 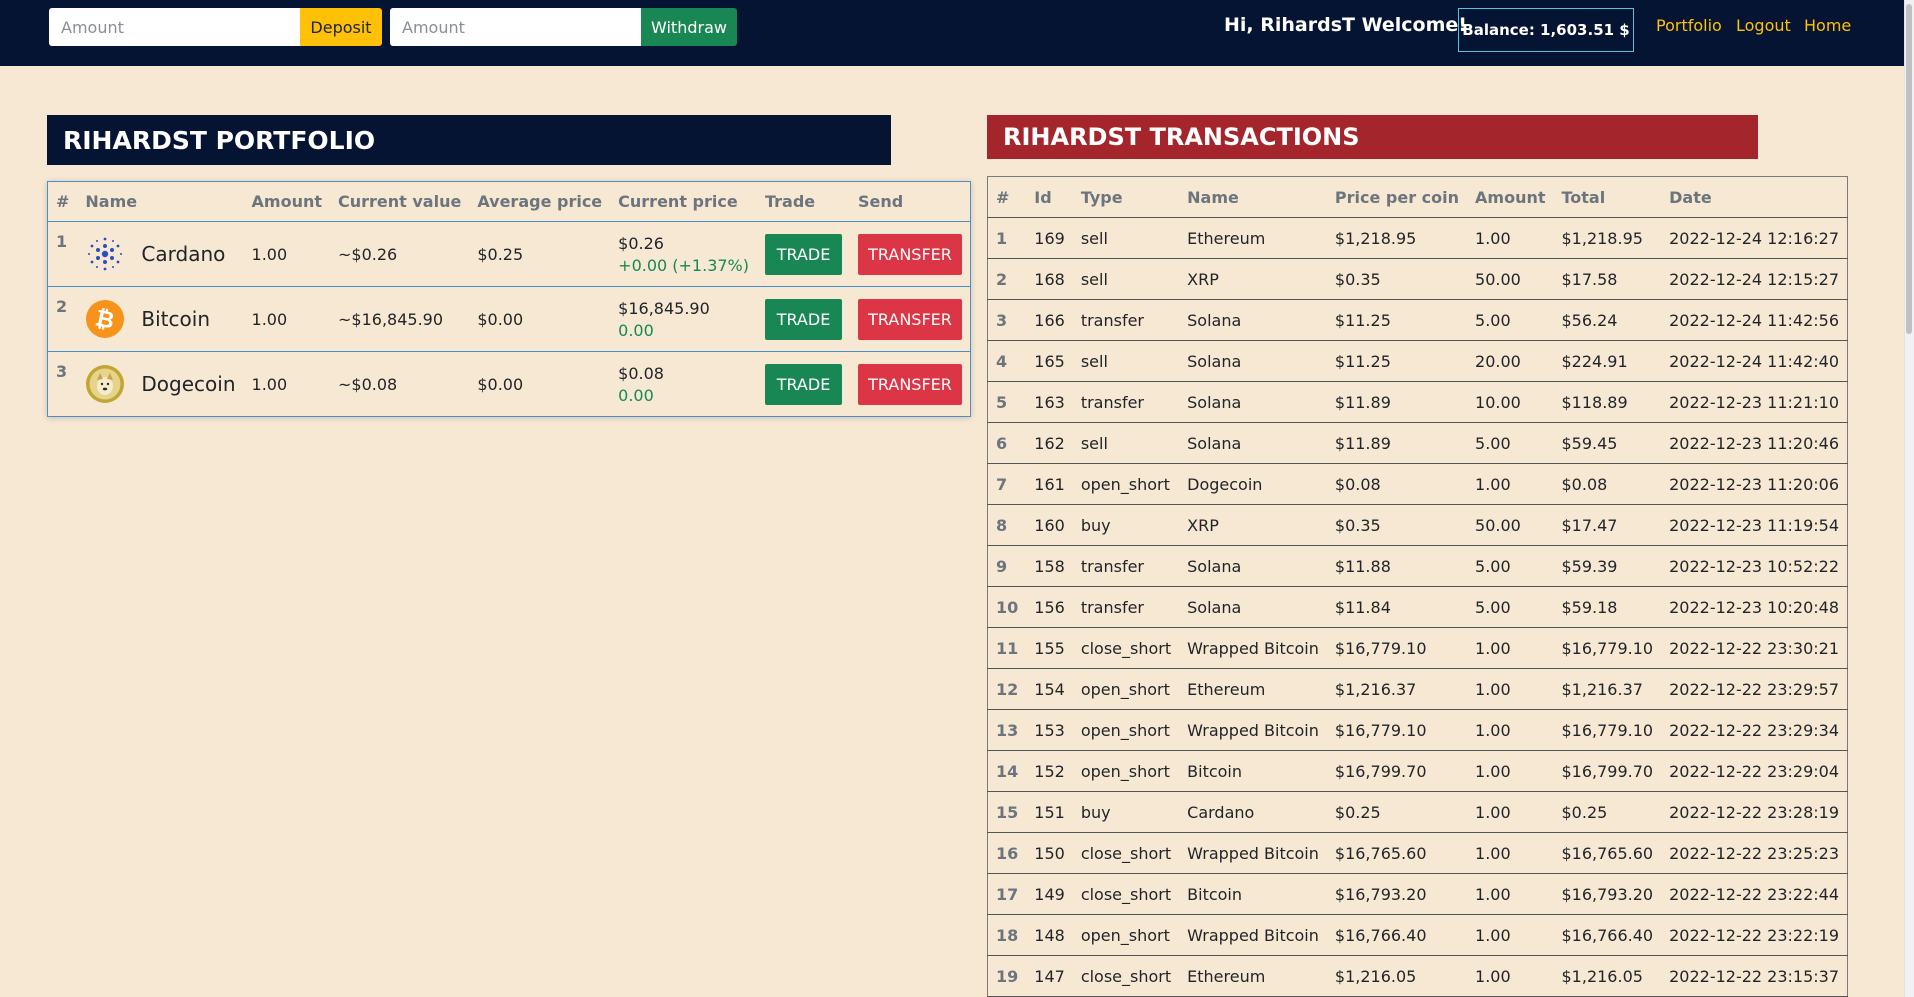 I want to click on tx-total: $17.58, so click(x=1607, y=279).